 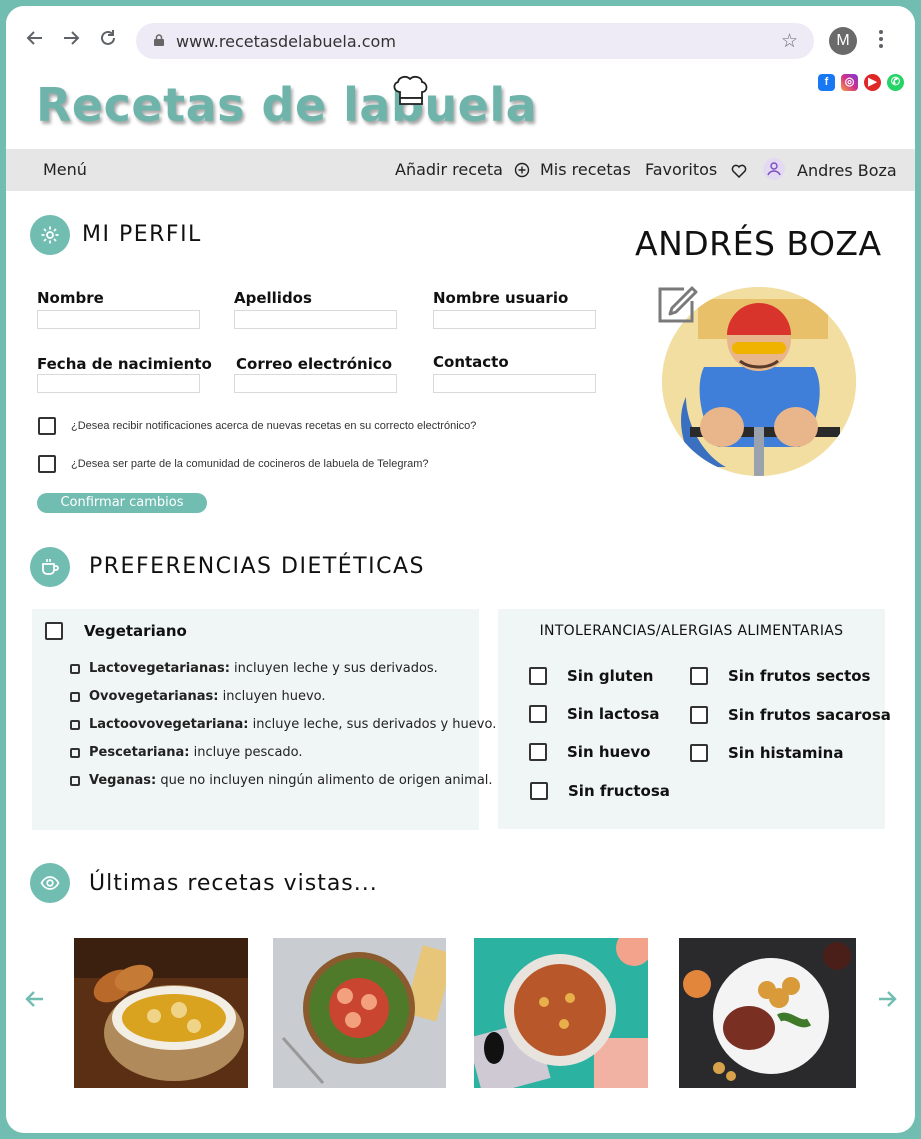 What do you see at coordinates (47, 426) in the screenshot?
I see `email-notify-checkbox` at bounding box center [47, 426].